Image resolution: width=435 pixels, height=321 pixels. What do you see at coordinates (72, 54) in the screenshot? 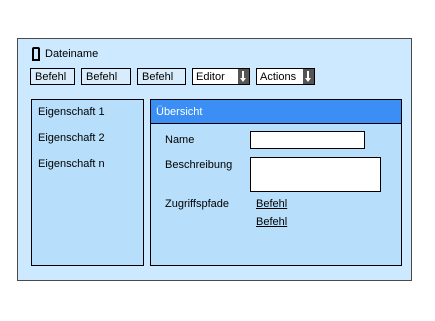
I see `window-title: Dateiname` at bounding box center [72, 54].